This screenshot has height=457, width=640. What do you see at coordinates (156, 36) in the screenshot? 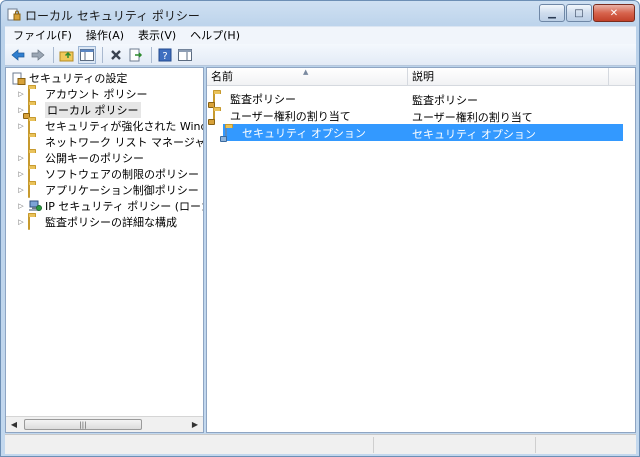
I see `menu-view: 表示(V)` at bounding box center [156, 36].